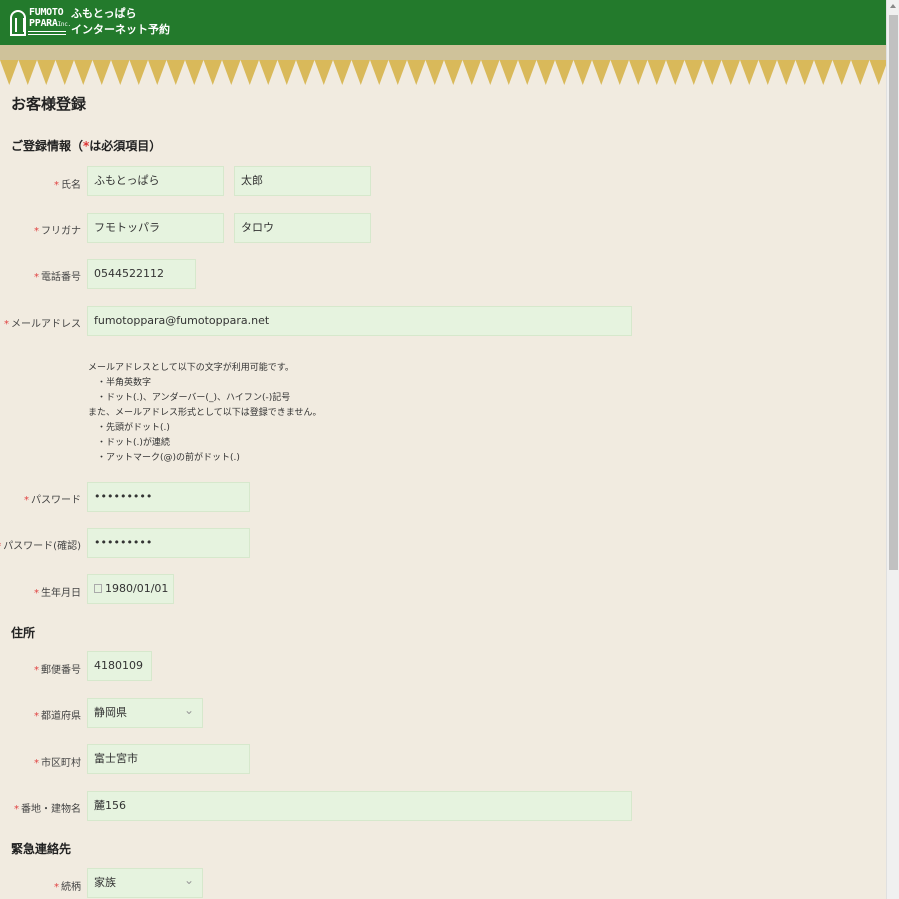 The width and height of the screenshot is (899, 899). I want to click on section-title-suffix: は必須項目）, so click(125, 146).